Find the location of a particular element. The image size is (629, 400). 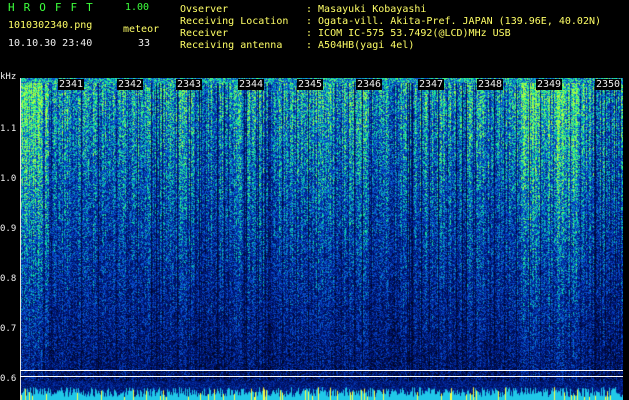

marker-line-upper is located at coordinates (321, 370).